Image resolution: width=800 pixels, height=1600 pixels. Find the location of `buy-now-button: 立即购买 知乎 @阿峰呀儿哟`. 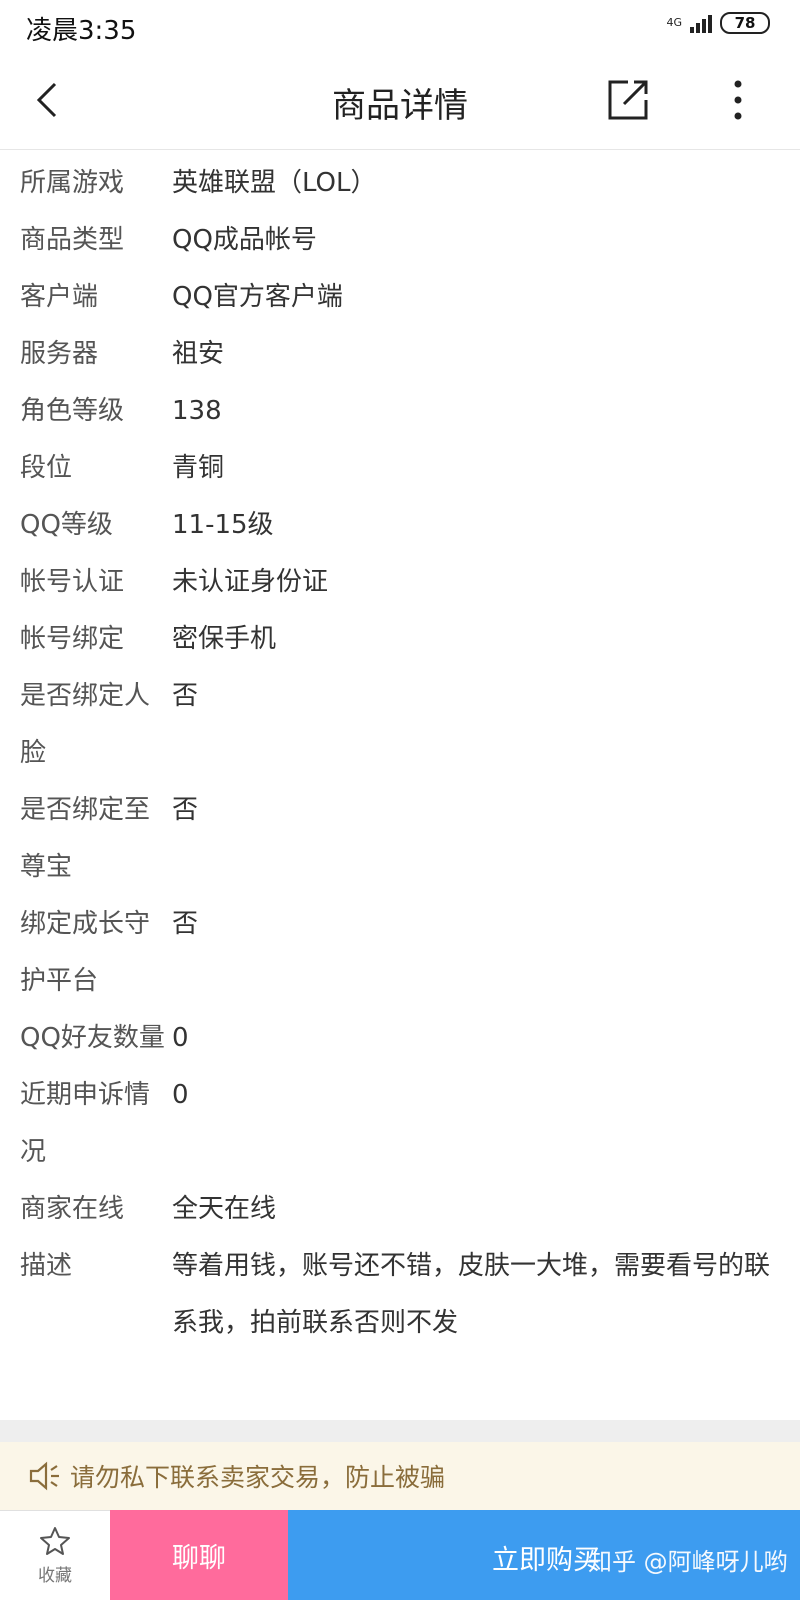

buy-now-button: 立即购买 知乎 @阿峰呀儿哟 is located at coordinates (544, 1555).